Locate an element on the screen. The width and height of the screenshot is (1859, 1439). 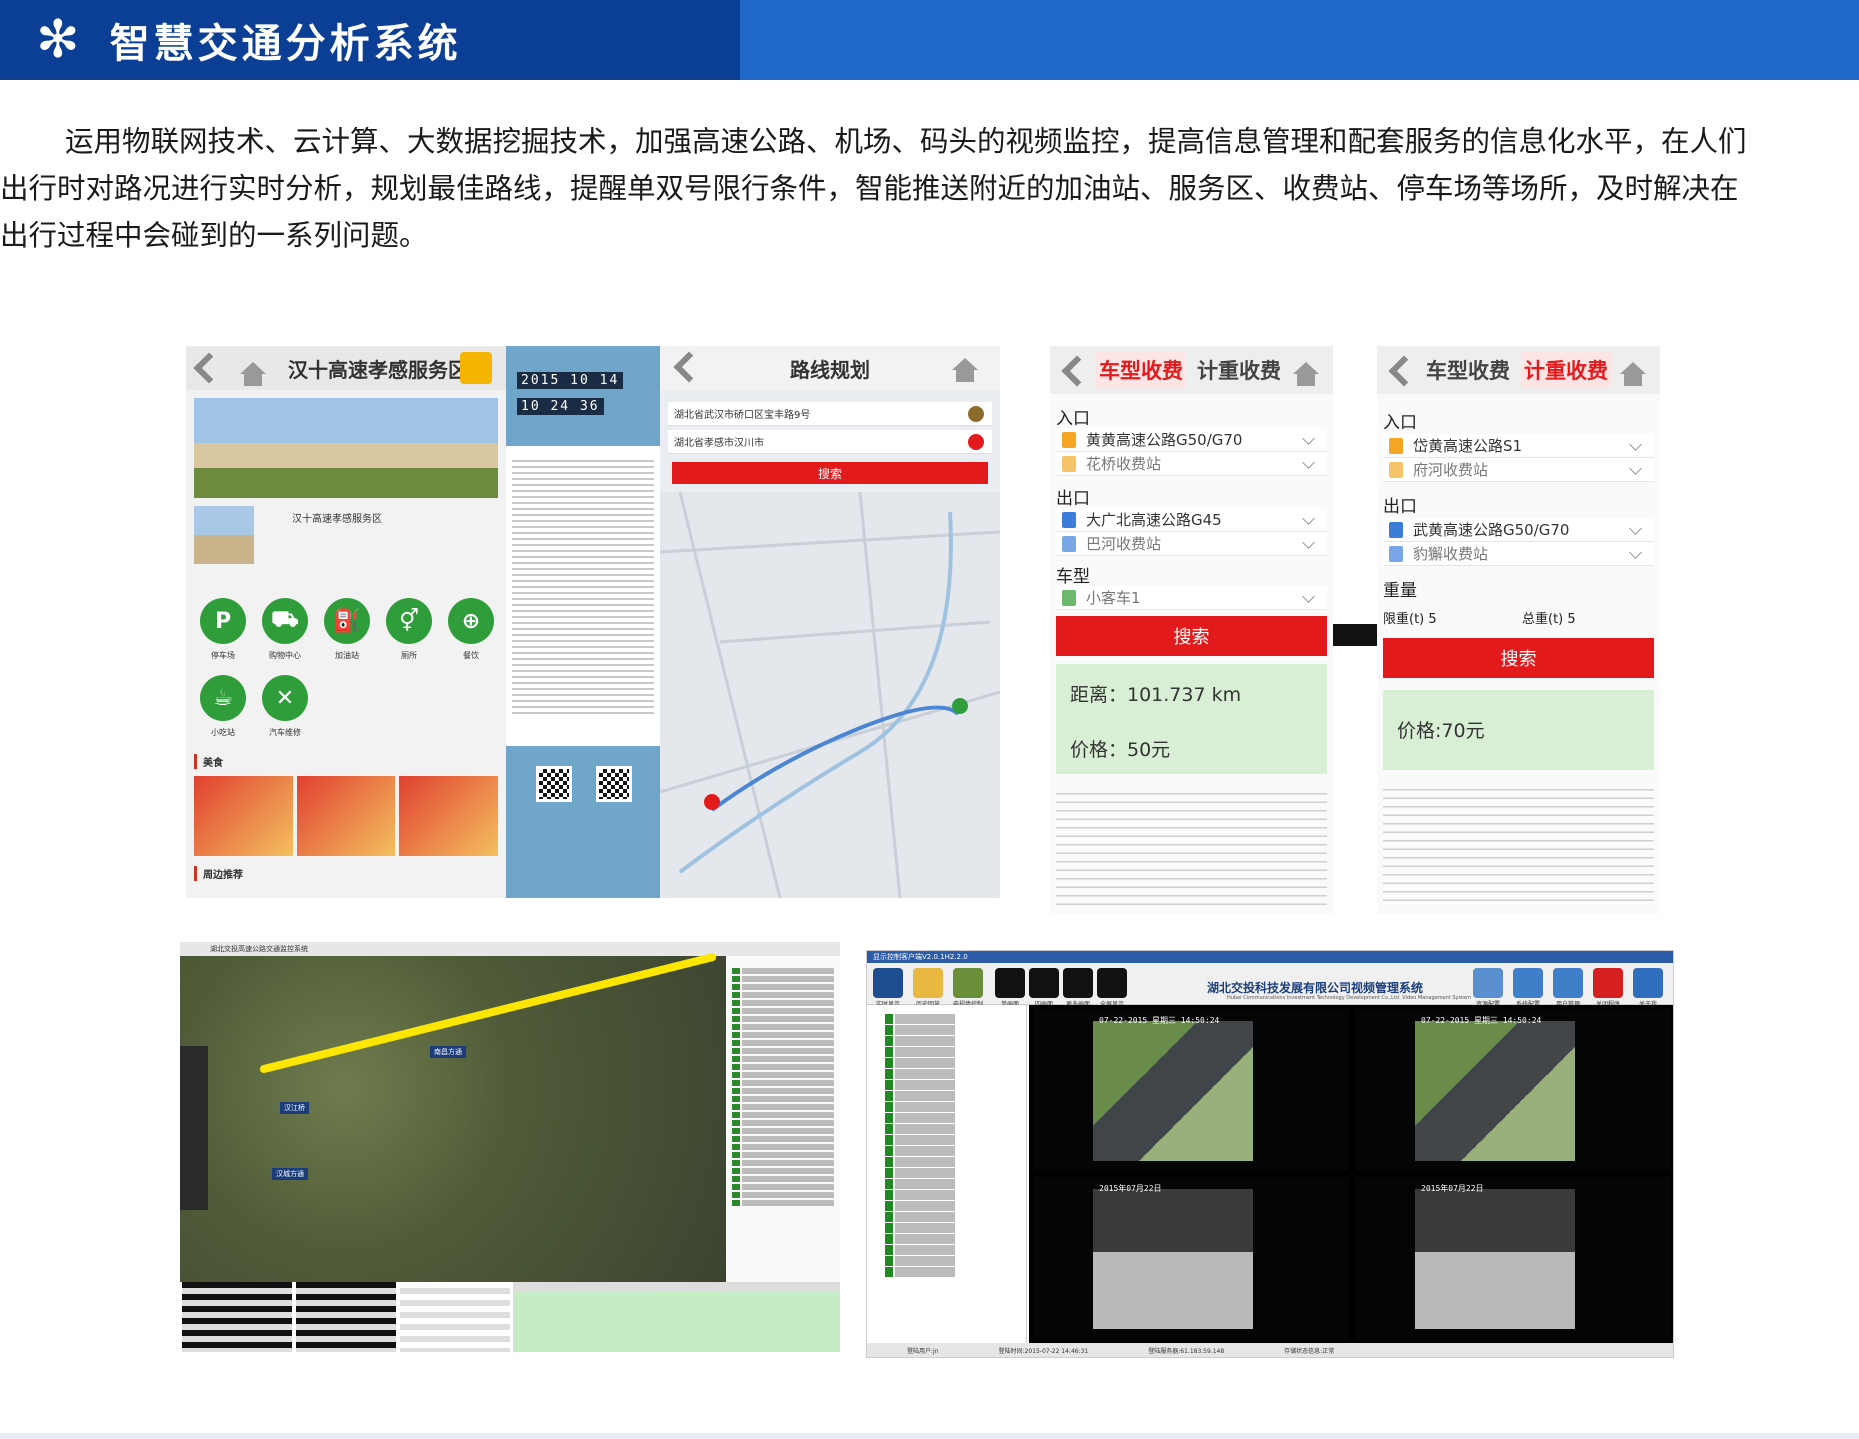
entry-road-select: 黄黄高速公路G50/G70 is located at coordinates (1191, 440).